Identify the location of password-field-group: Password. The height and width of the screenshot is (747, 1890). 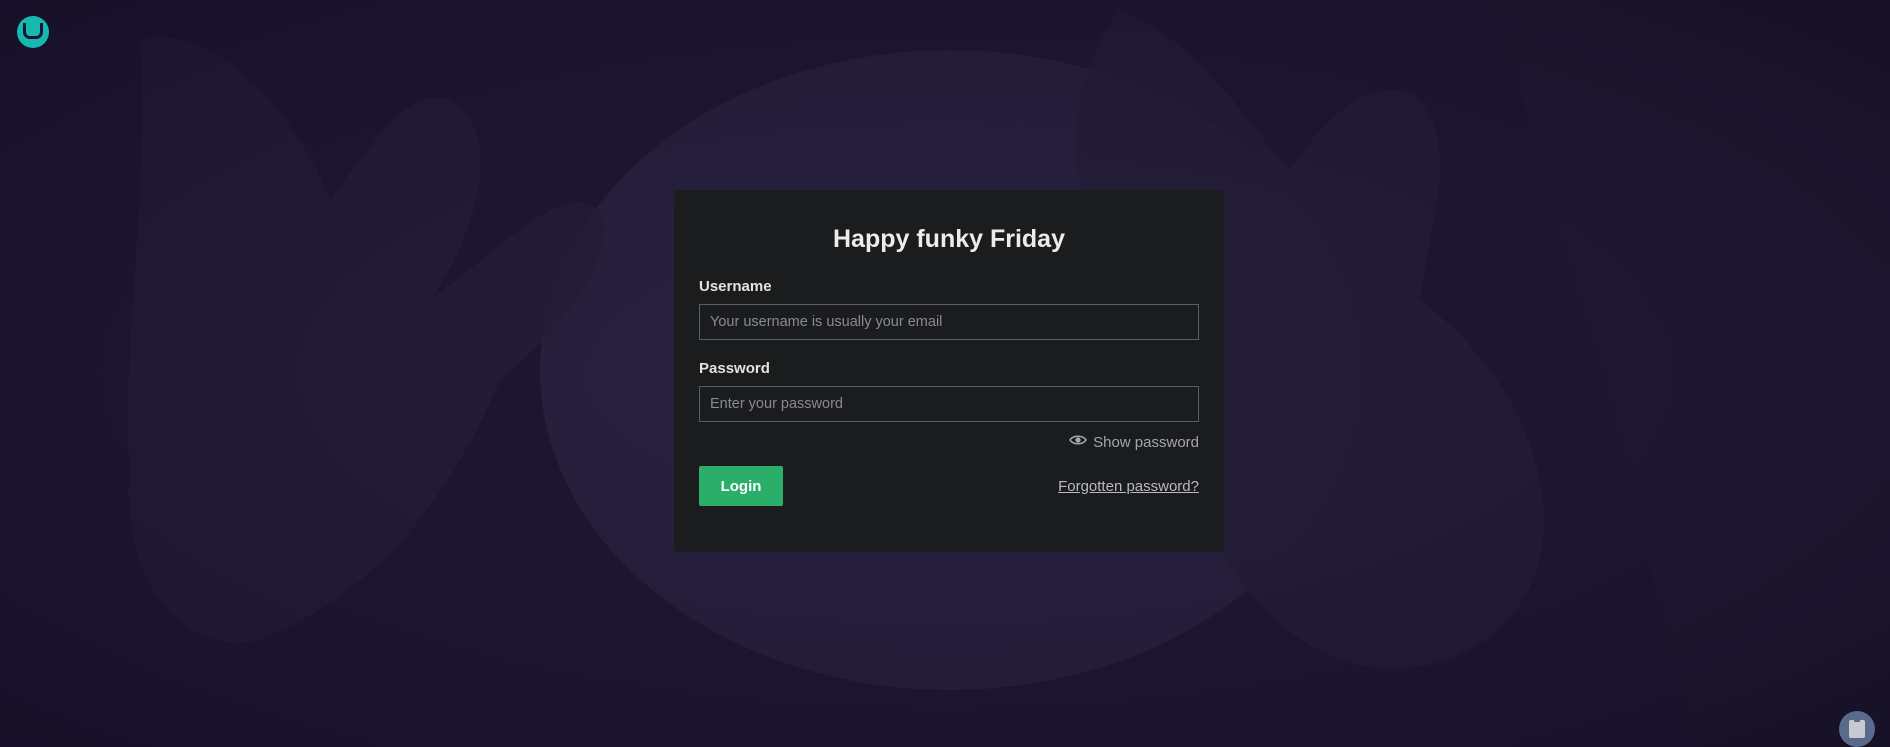
(949, 391).